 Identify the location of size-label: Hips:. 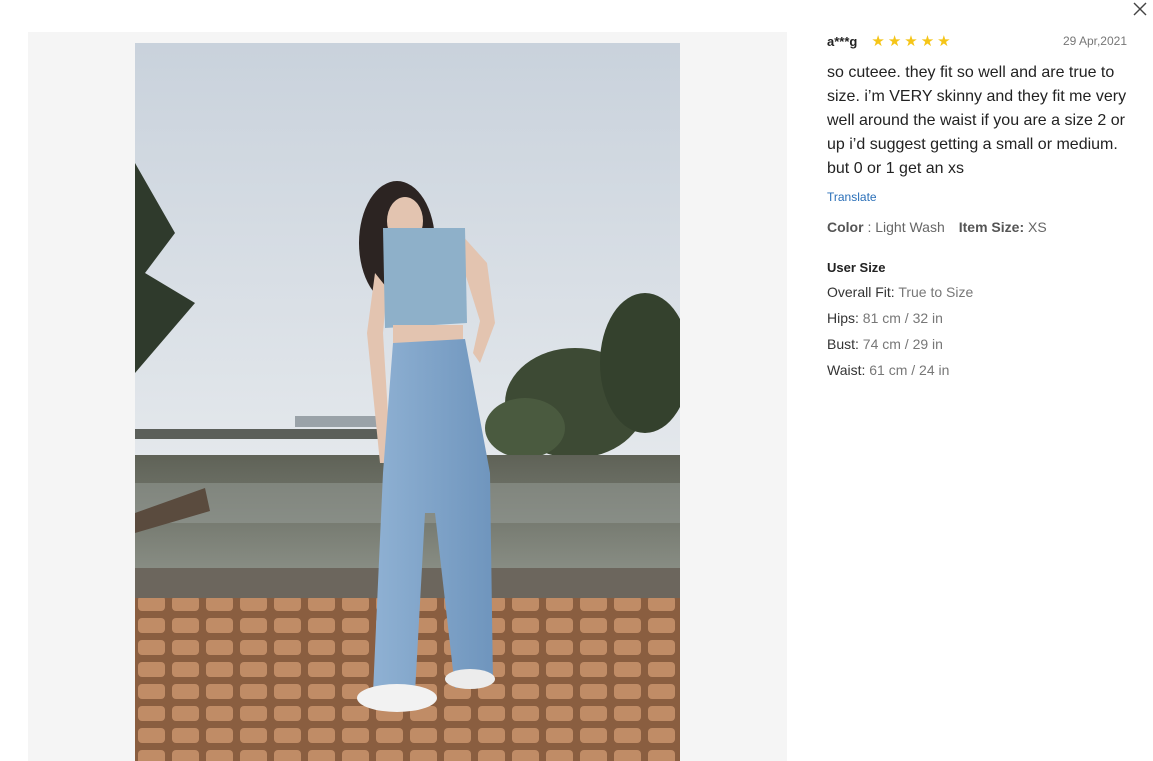
(843, 318).